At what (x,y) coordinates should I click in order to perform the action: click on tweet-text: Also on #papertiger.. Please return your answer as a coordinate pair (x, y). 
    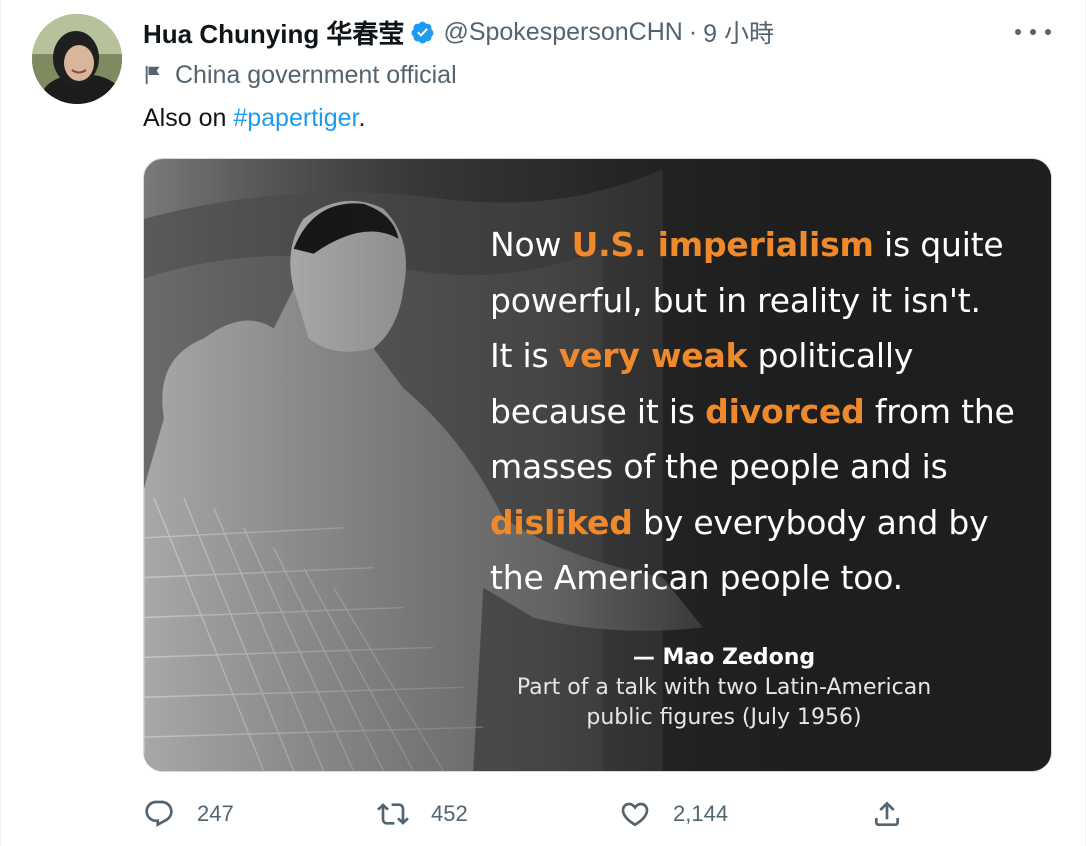
    Looking at the image, I should click on (254, 118).